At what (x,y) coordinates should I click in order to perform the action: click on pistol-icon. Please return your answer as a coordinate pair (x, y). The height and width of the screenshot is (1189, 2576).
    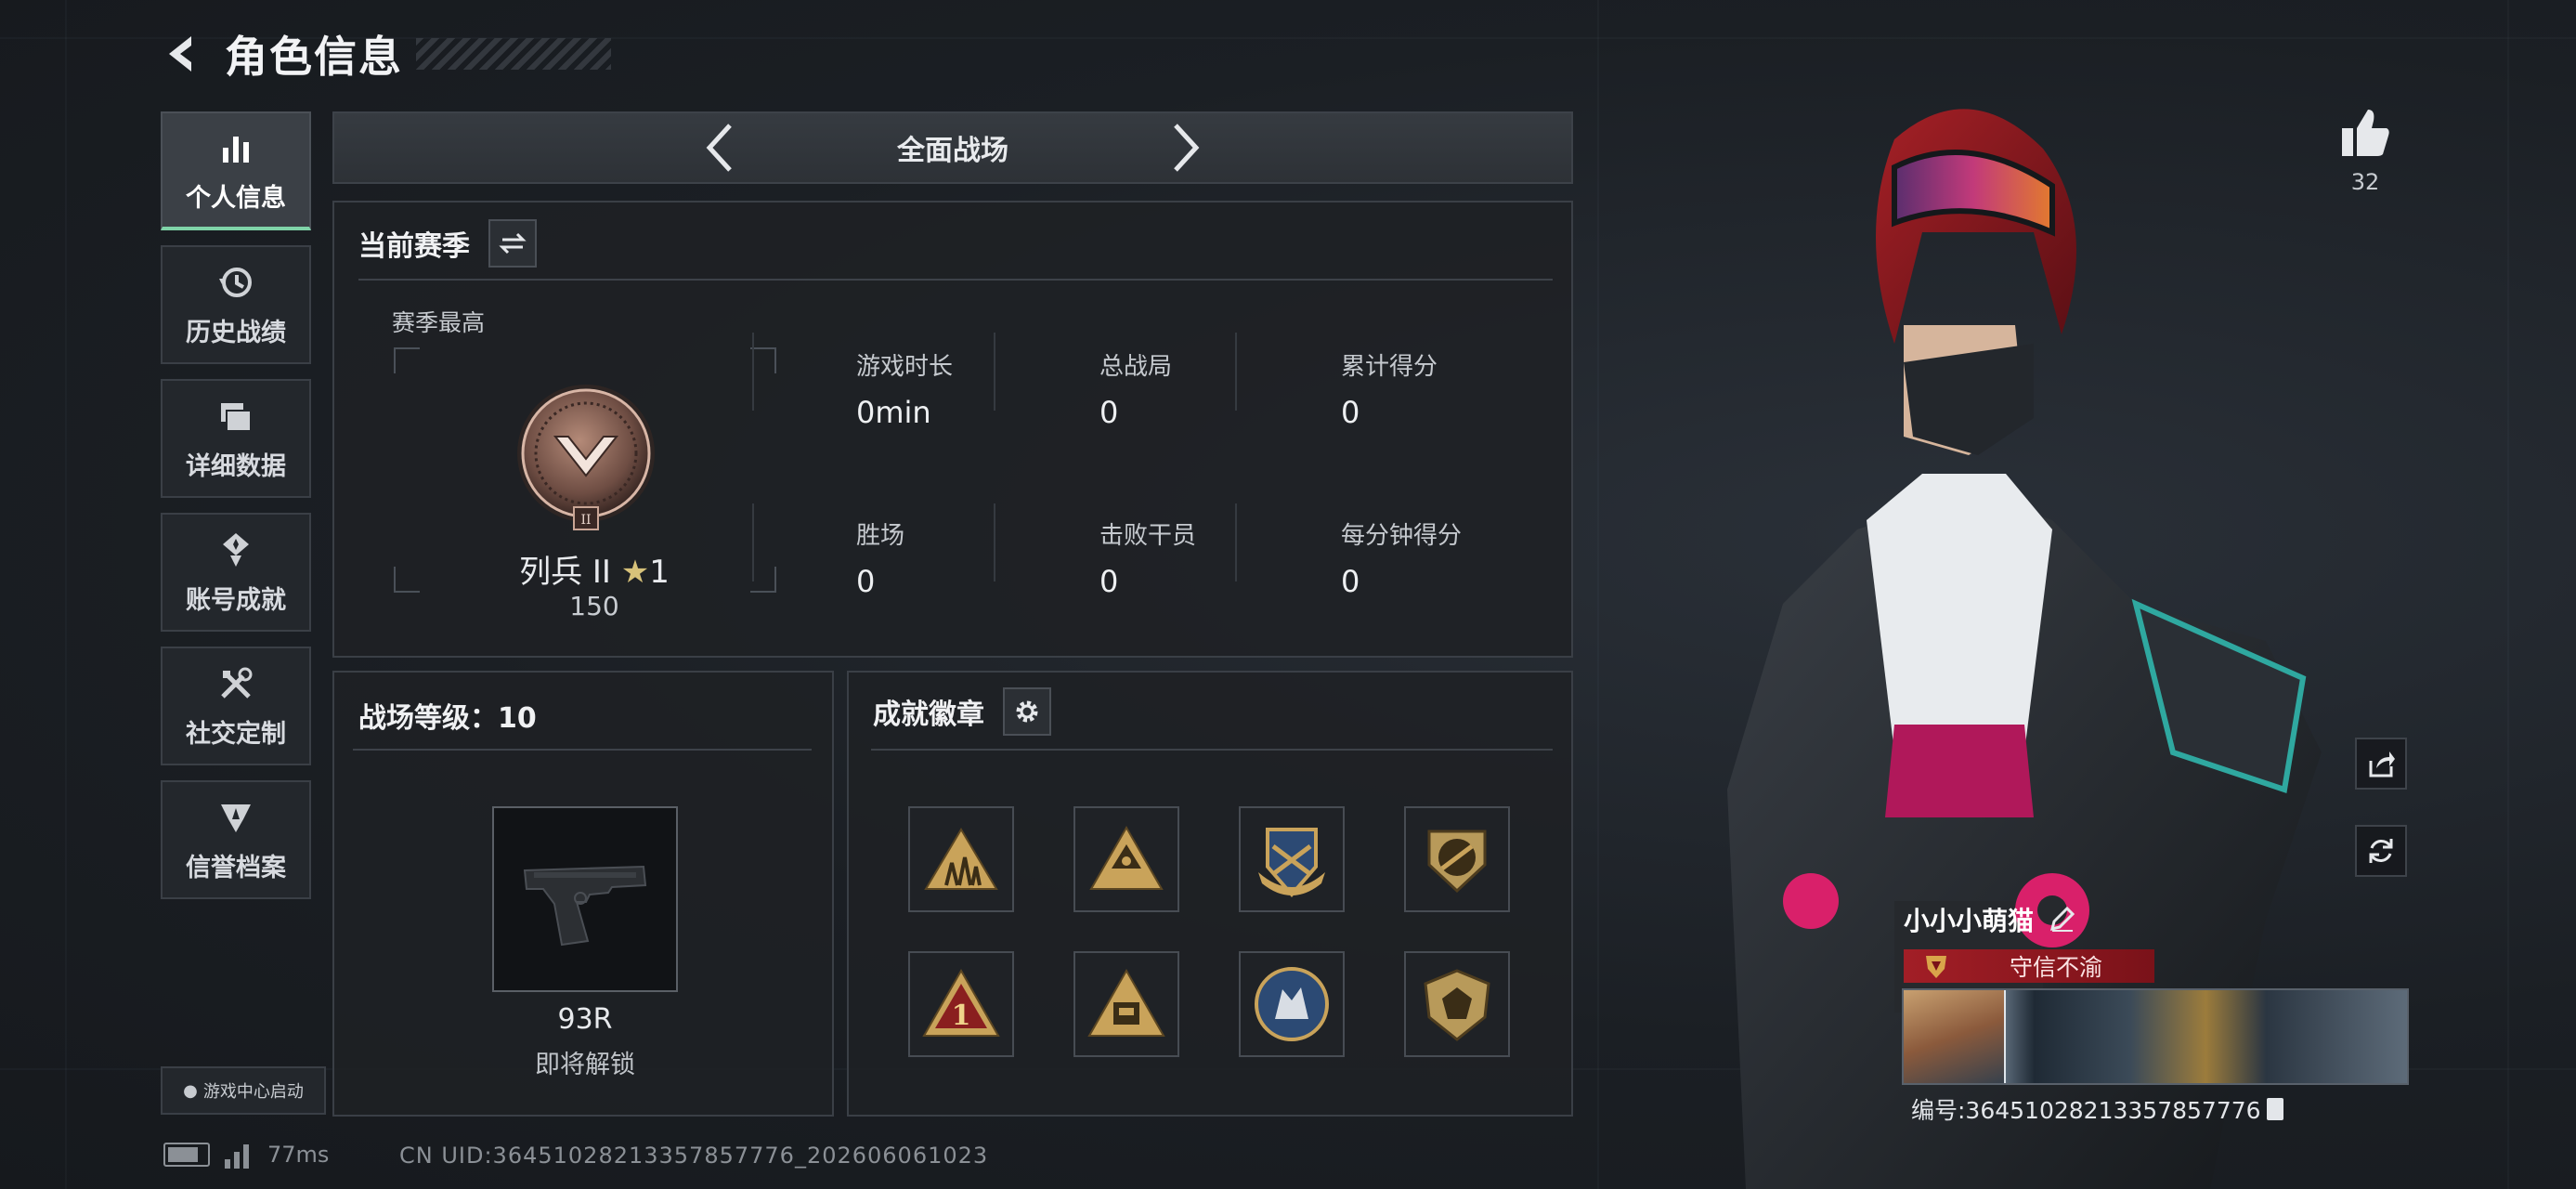
    Looking at the image, I should click on (585, 906).